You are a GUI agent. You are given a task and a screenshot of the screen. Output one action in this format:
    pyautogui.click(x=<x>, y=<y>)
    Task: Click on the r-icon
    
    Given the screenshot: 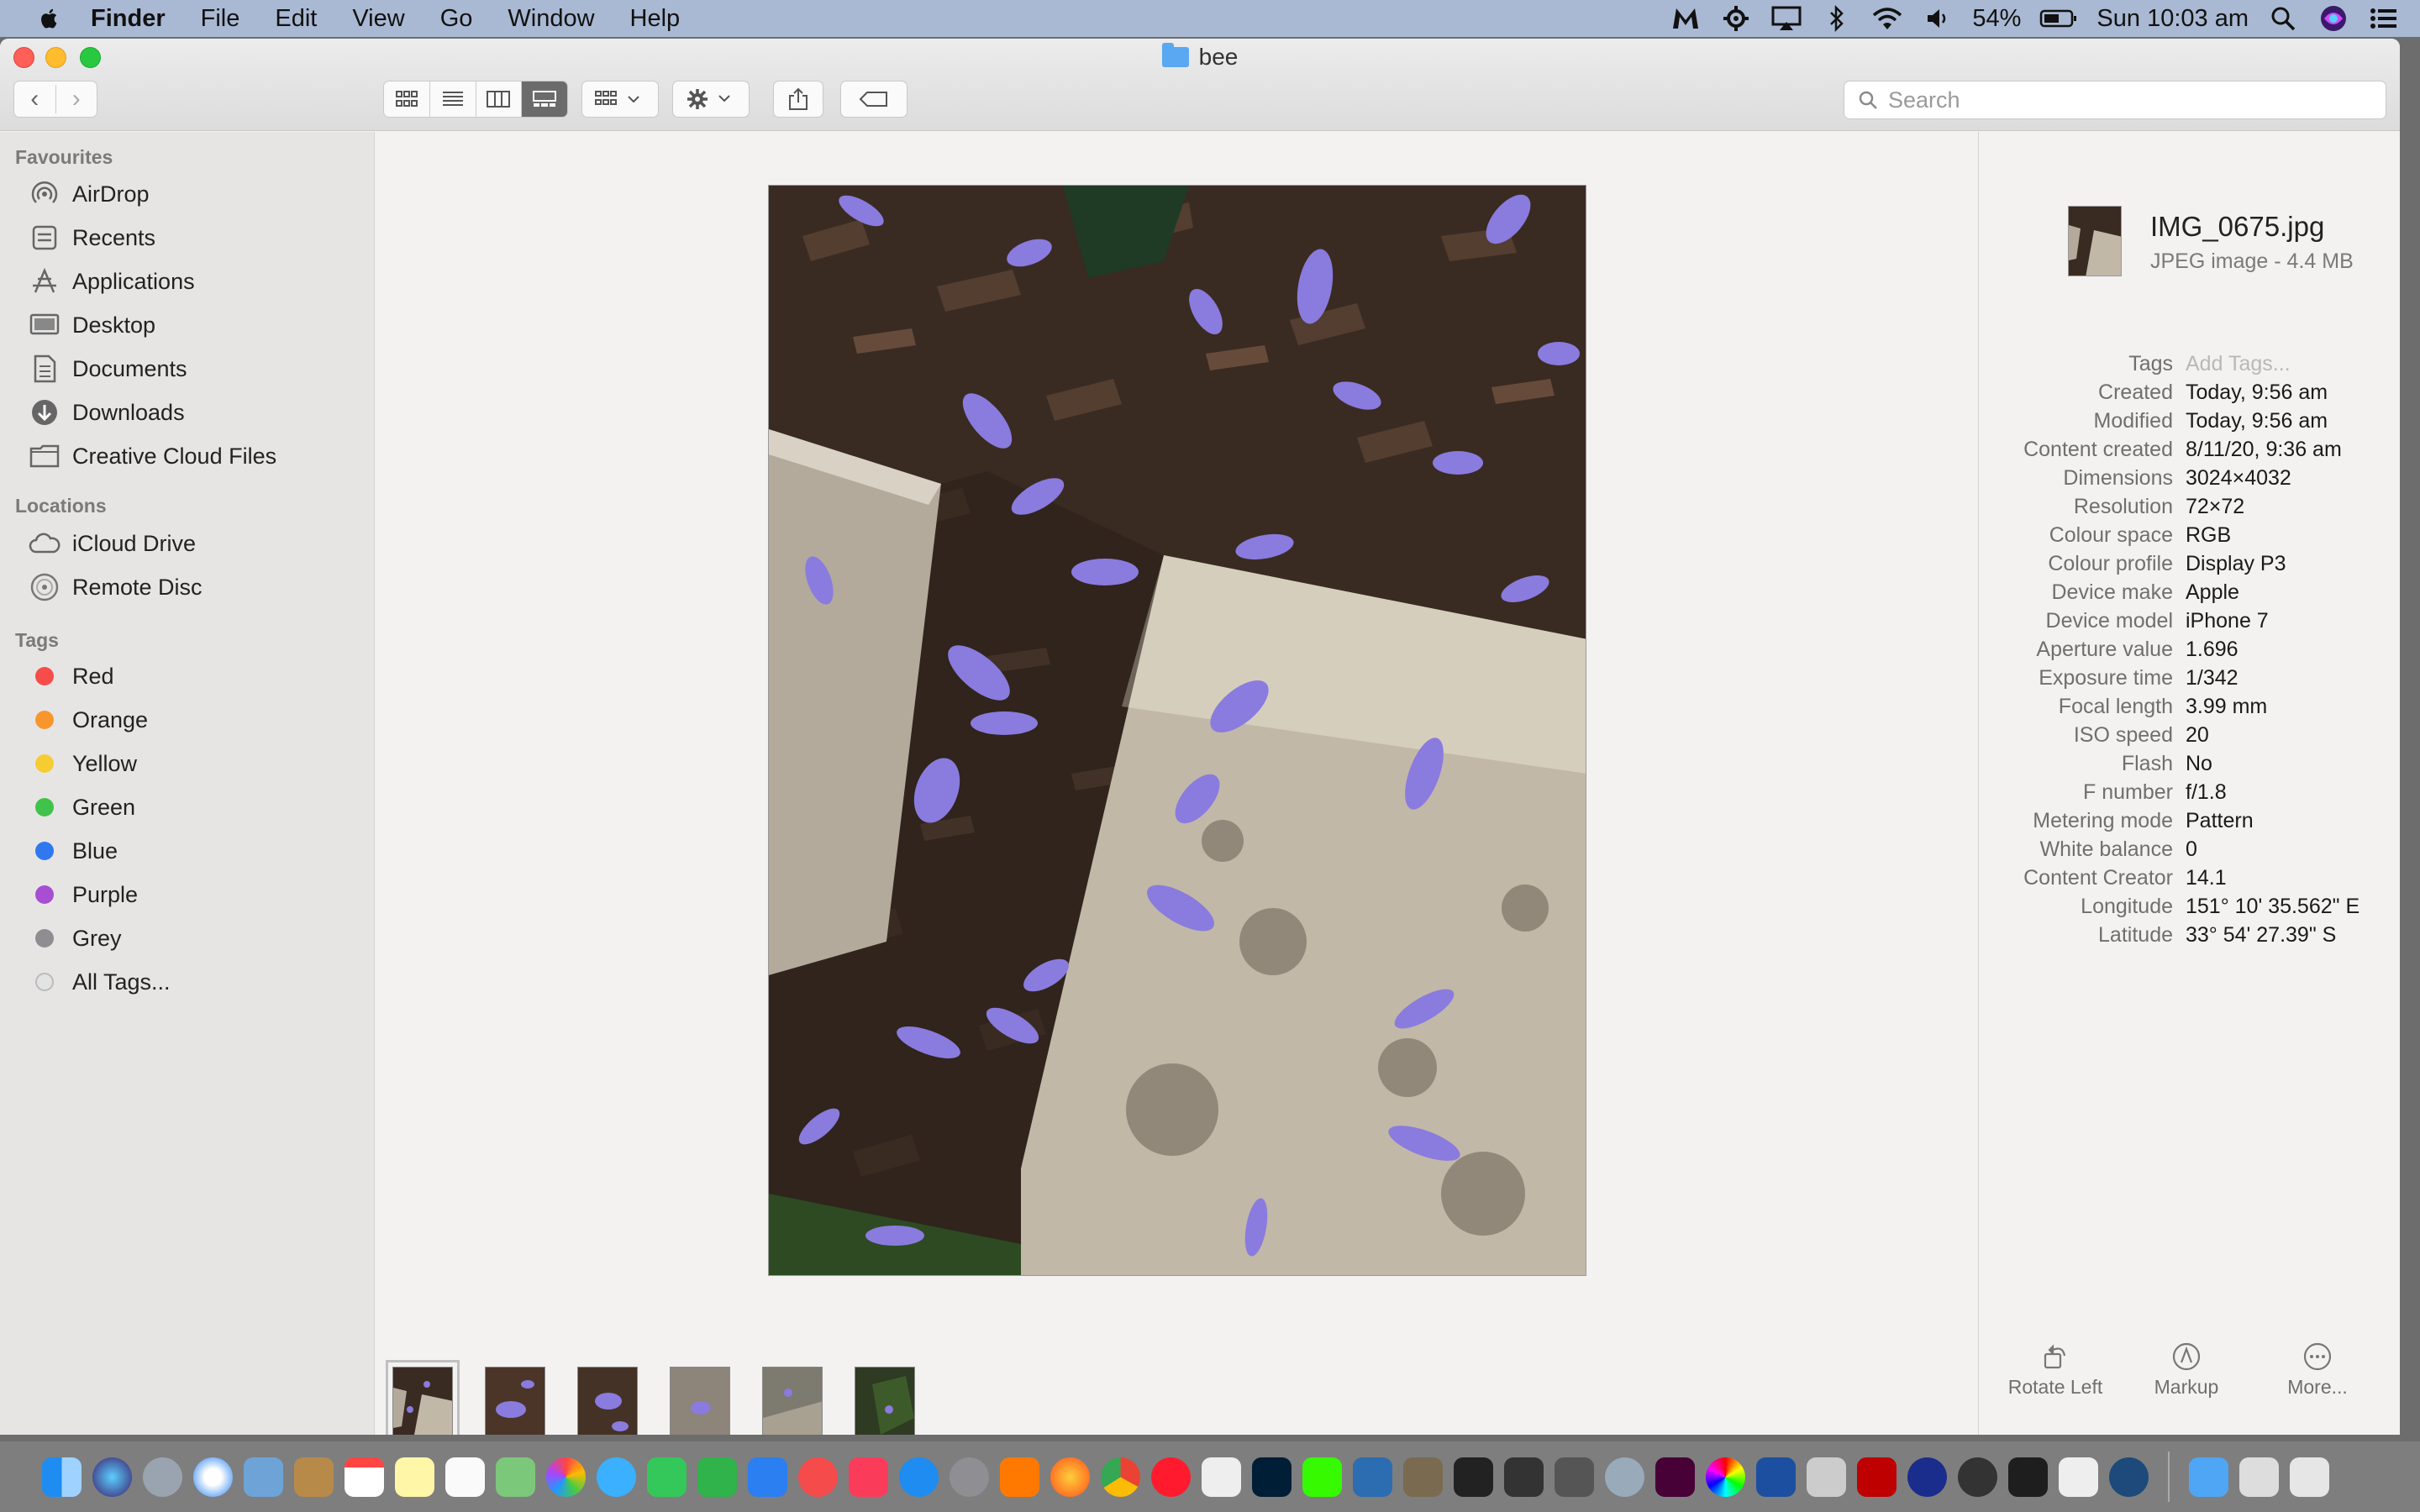 What is the action you would take?
    pyautogui.click(x=1624, y=1477)
    